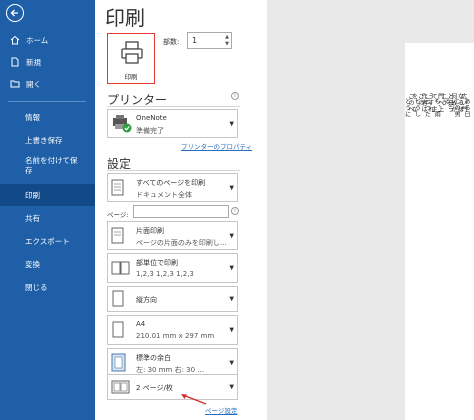 The image size is (474, 420). I want to click on orientation-select: 縦方向 ▼, so click(172, 299).